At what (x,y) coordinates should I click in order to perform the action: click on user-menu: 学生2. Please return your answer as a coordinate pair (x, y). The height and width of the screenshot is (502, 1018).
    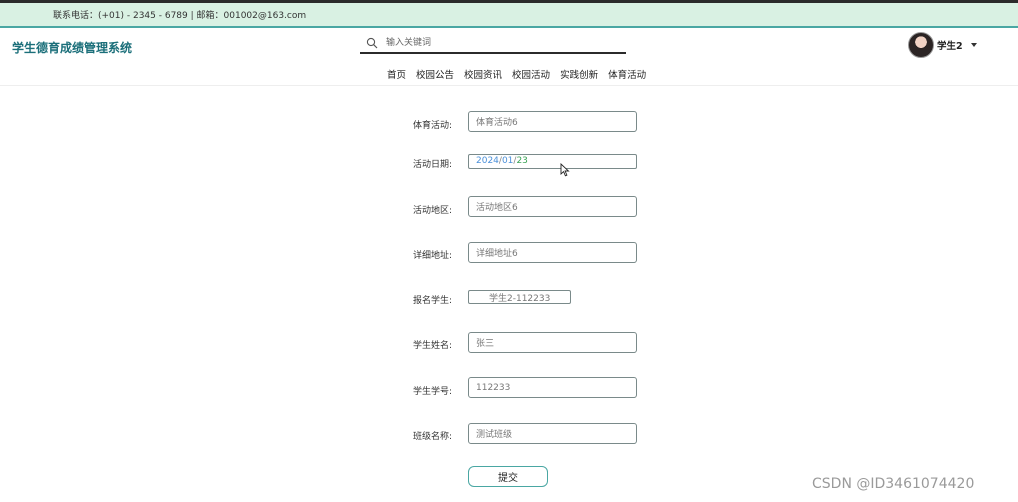
    Looking at the image, I should click on (942, 45).